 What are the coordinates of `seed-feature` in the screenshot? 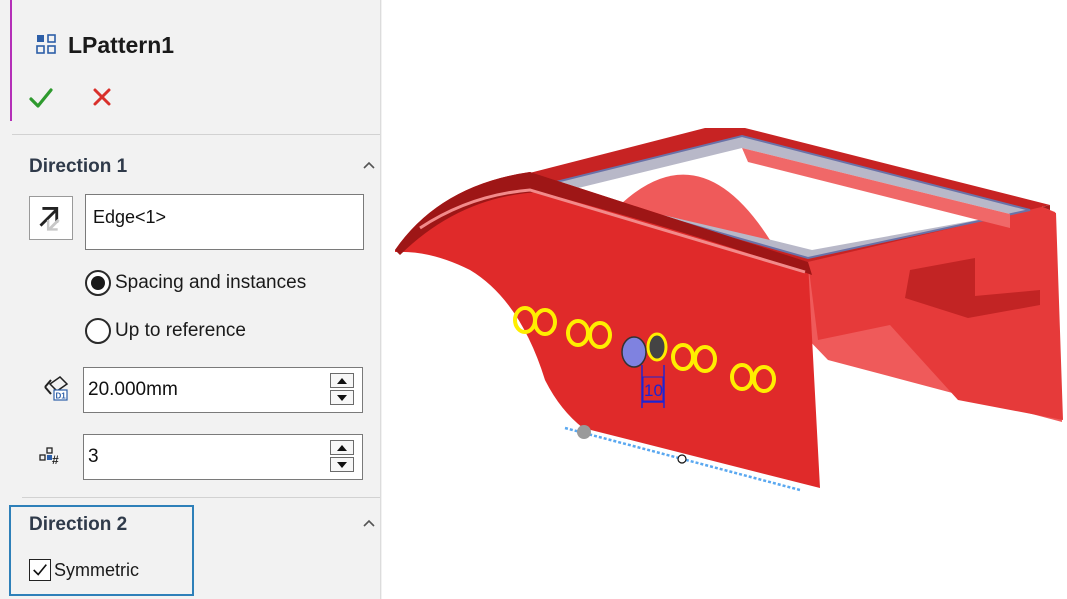 It's located at (634, 352).